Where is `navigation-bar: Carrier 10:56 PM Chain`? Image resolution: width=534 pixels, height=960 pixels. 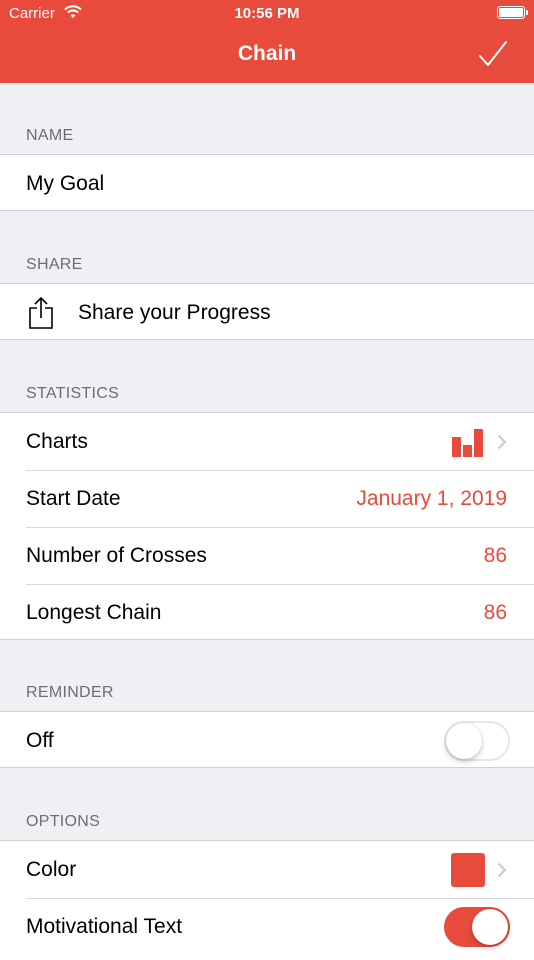
navigation-bar: Carrier 10:56 PM Chain is located at coordinates (267, 41).